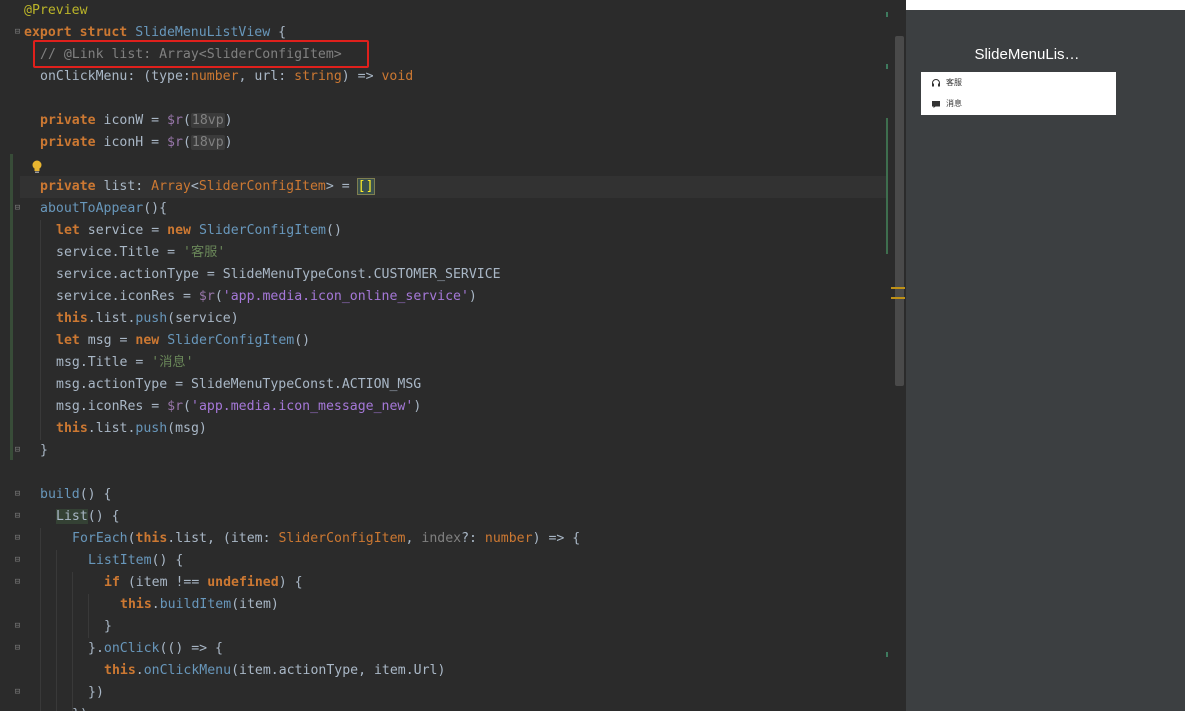  I want to click on code-line: aboutToAppear(){, so click(103, 209).